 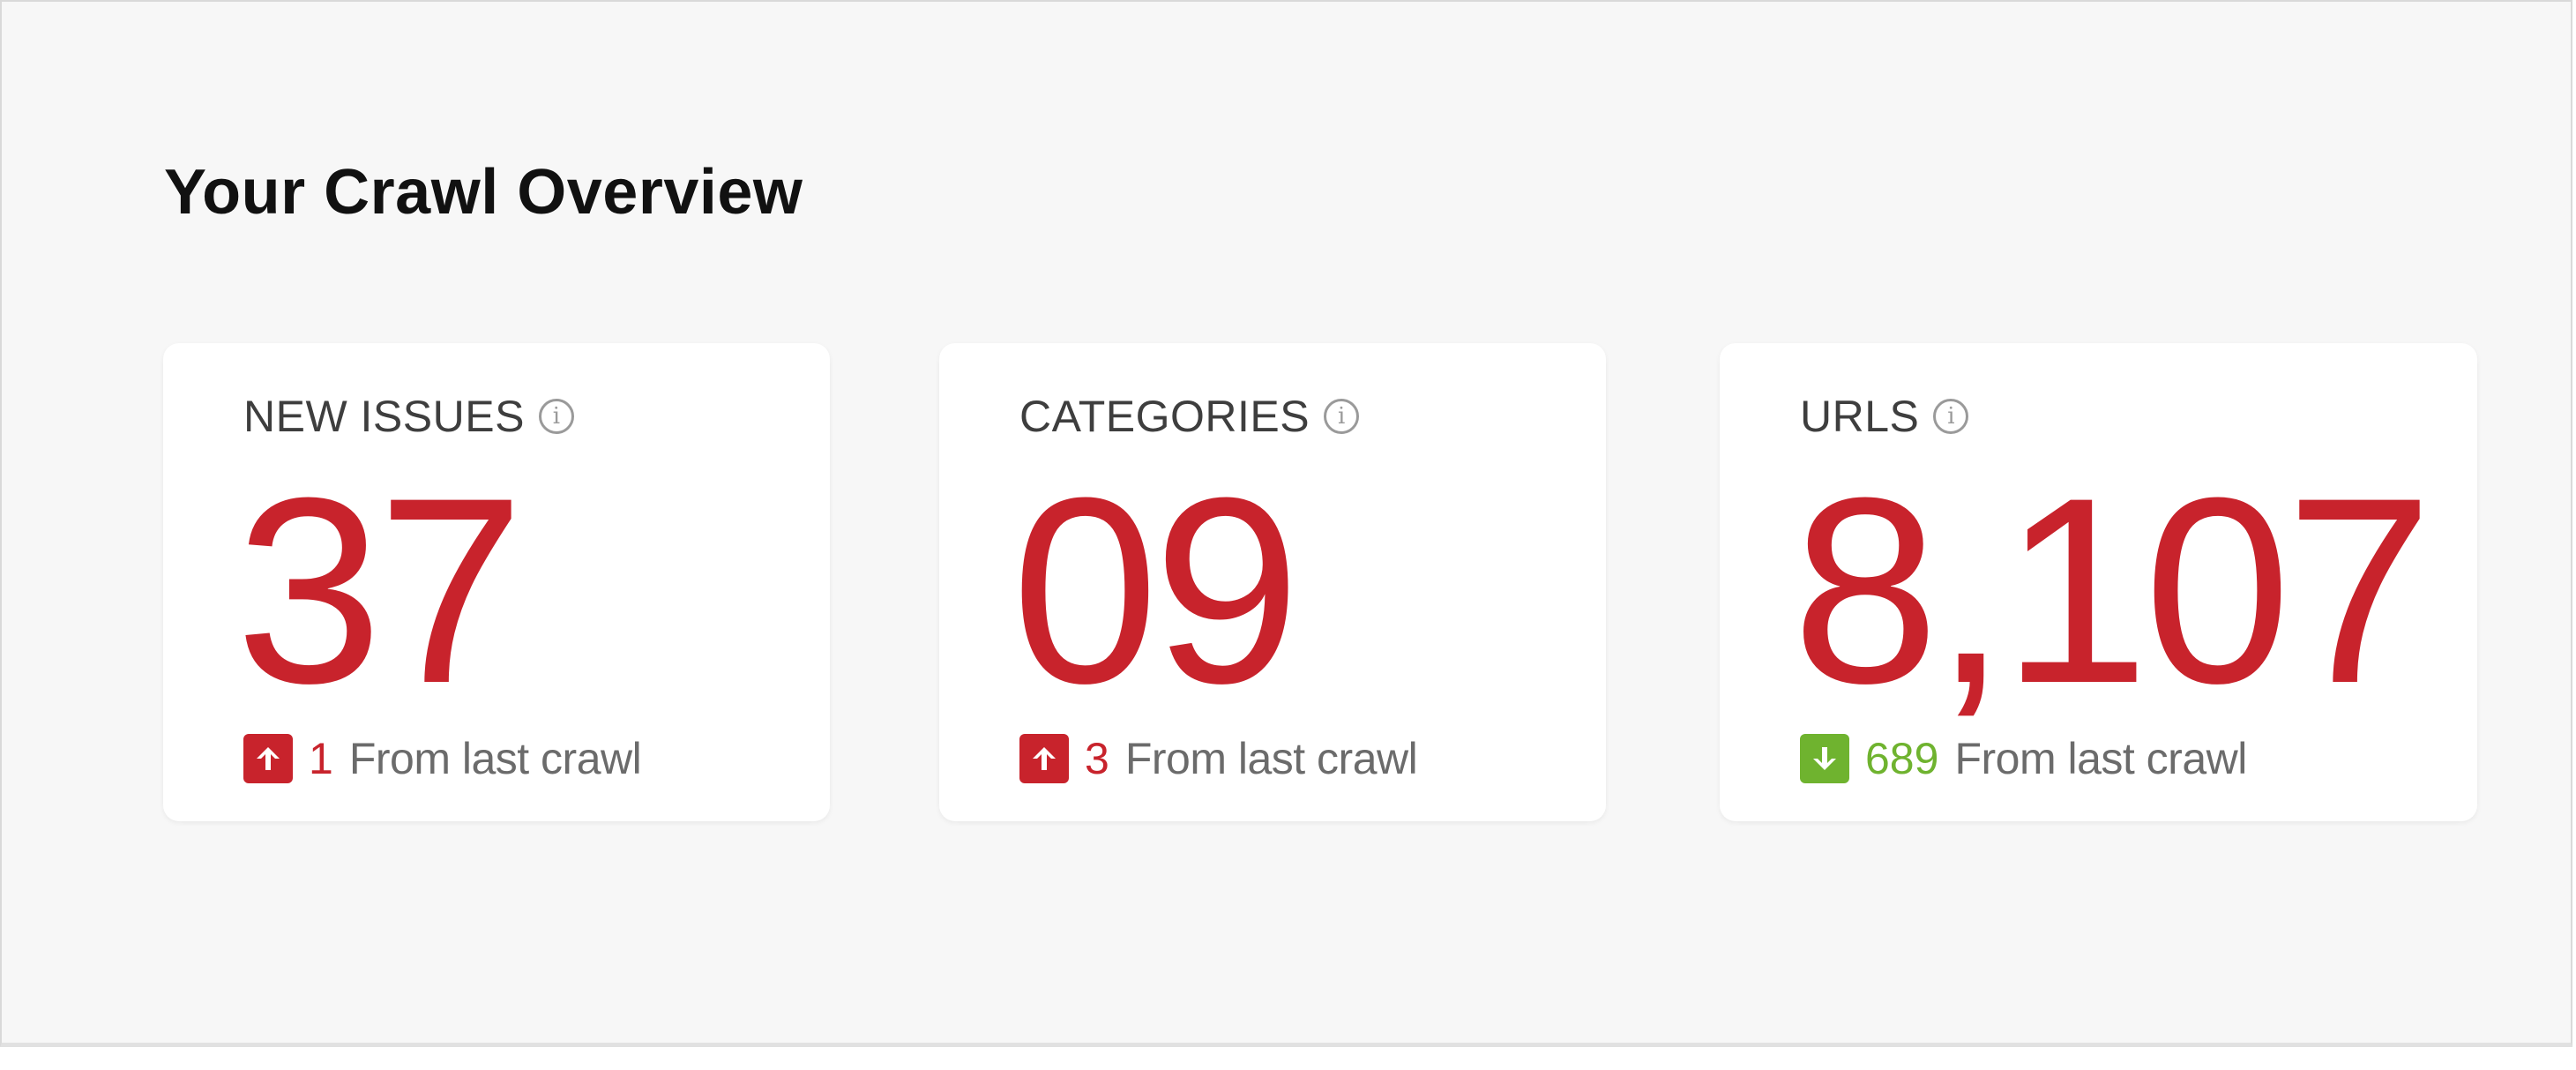 What do you see at coordinates (483, 193) in the screenshot?
I see `page-title: Your Crawl Overview` at bounding box center [483, 193].